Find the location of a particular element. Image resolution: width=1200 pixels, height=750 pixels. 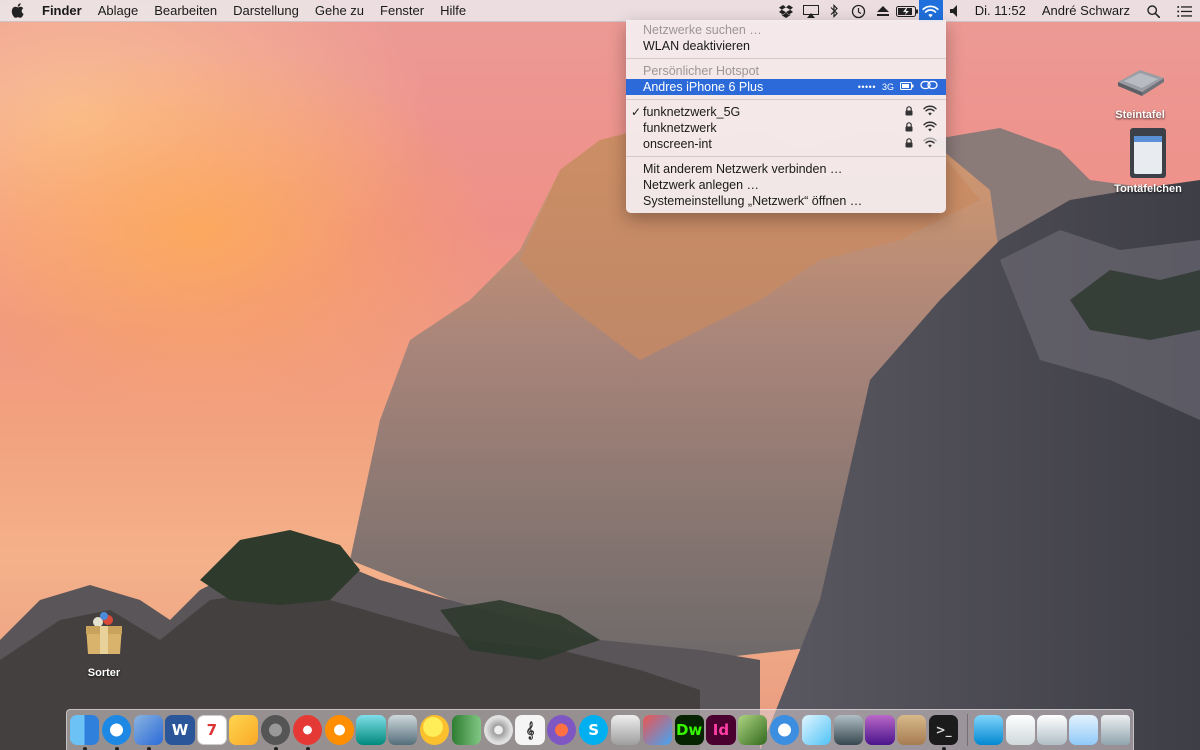

minimized-window-icon is located at coordinates (1052, 730).